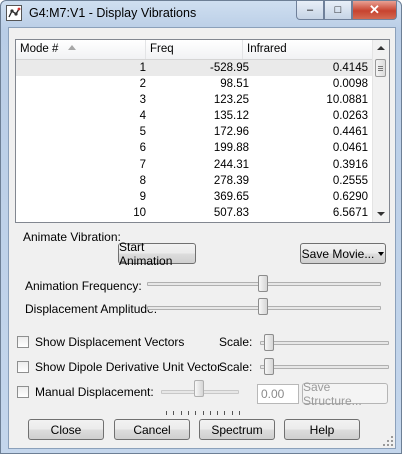  Describe the element at coordinates (350, 84) in the screenshot. I see `infrared-cell: 0.0098` at that location.